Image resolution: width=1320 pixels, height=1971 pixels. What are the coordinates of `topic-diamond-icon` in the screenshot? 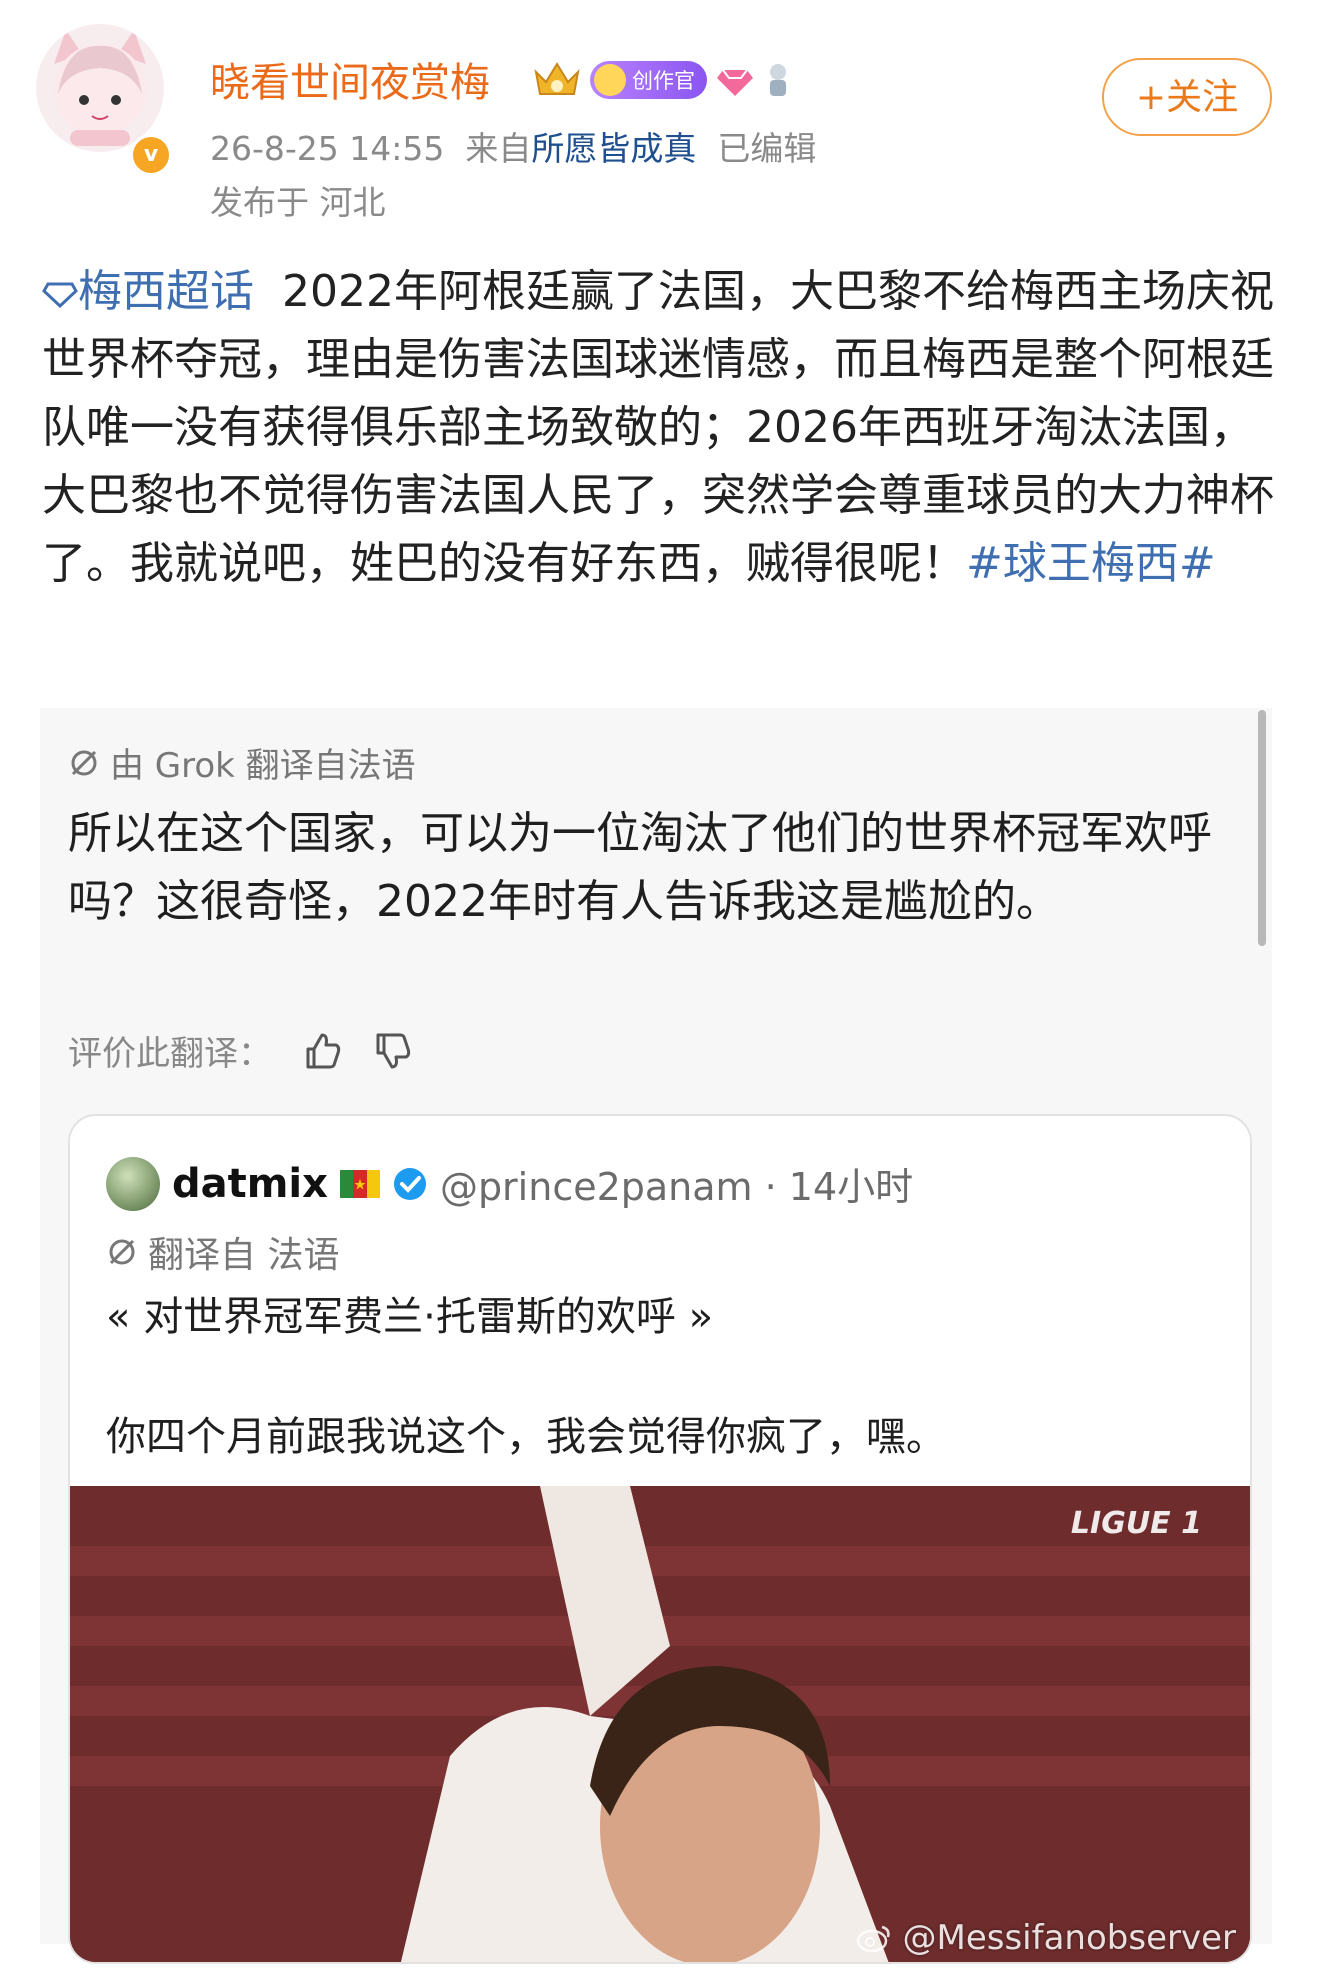 It's located at (60, 295).